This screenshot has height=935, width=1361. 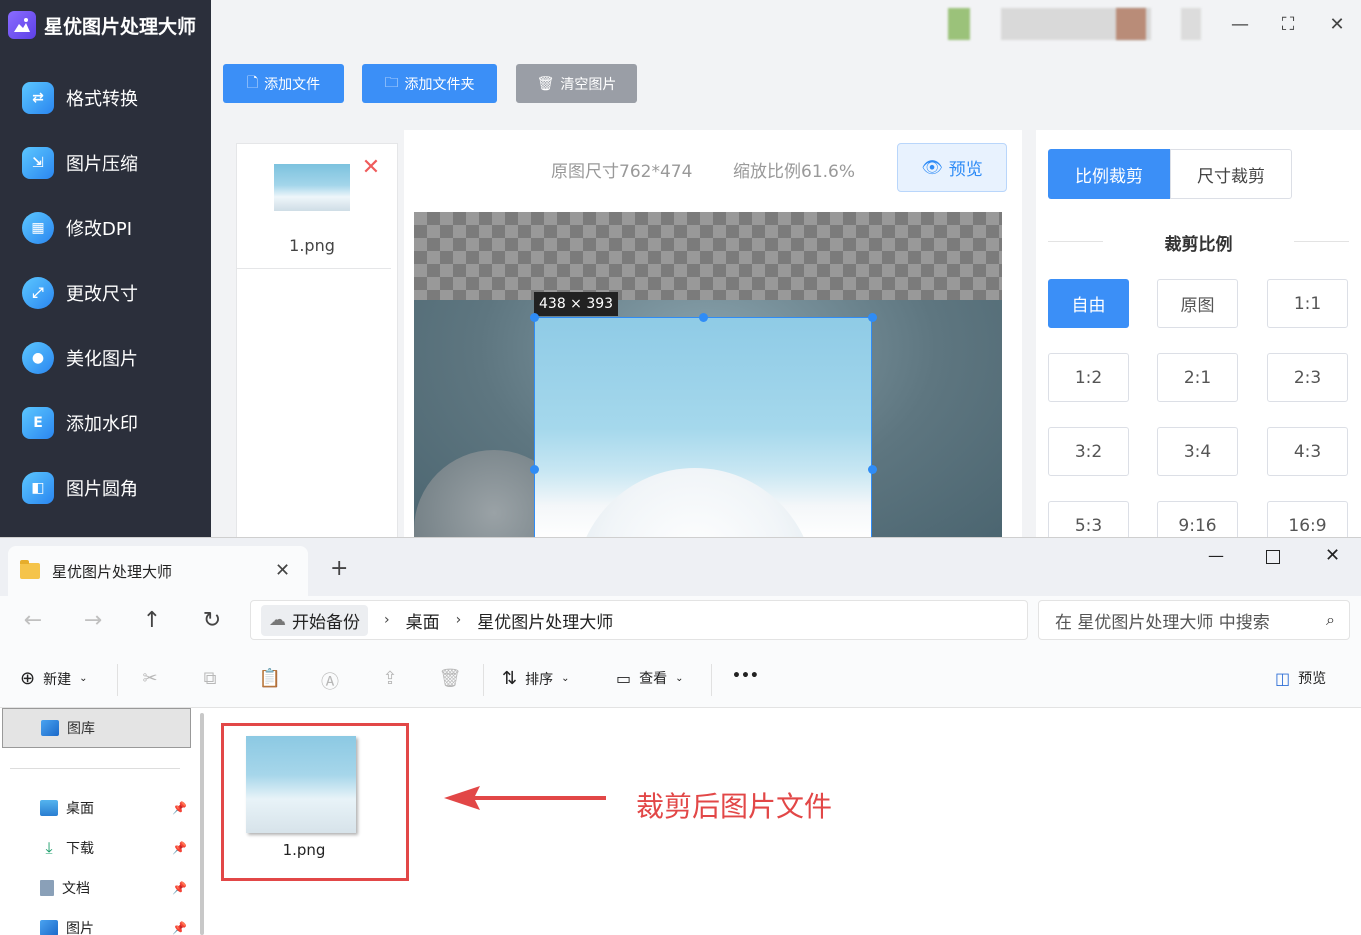 I want to click on search-placeholder: 在 星优图片处理大师 中搜索, so click(x=1162, y=622).